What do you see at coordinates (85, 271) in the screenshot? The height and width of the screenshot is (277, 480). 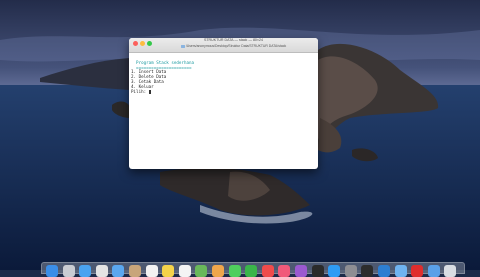 I see `safari-icon` at bounding box center [85, 271].